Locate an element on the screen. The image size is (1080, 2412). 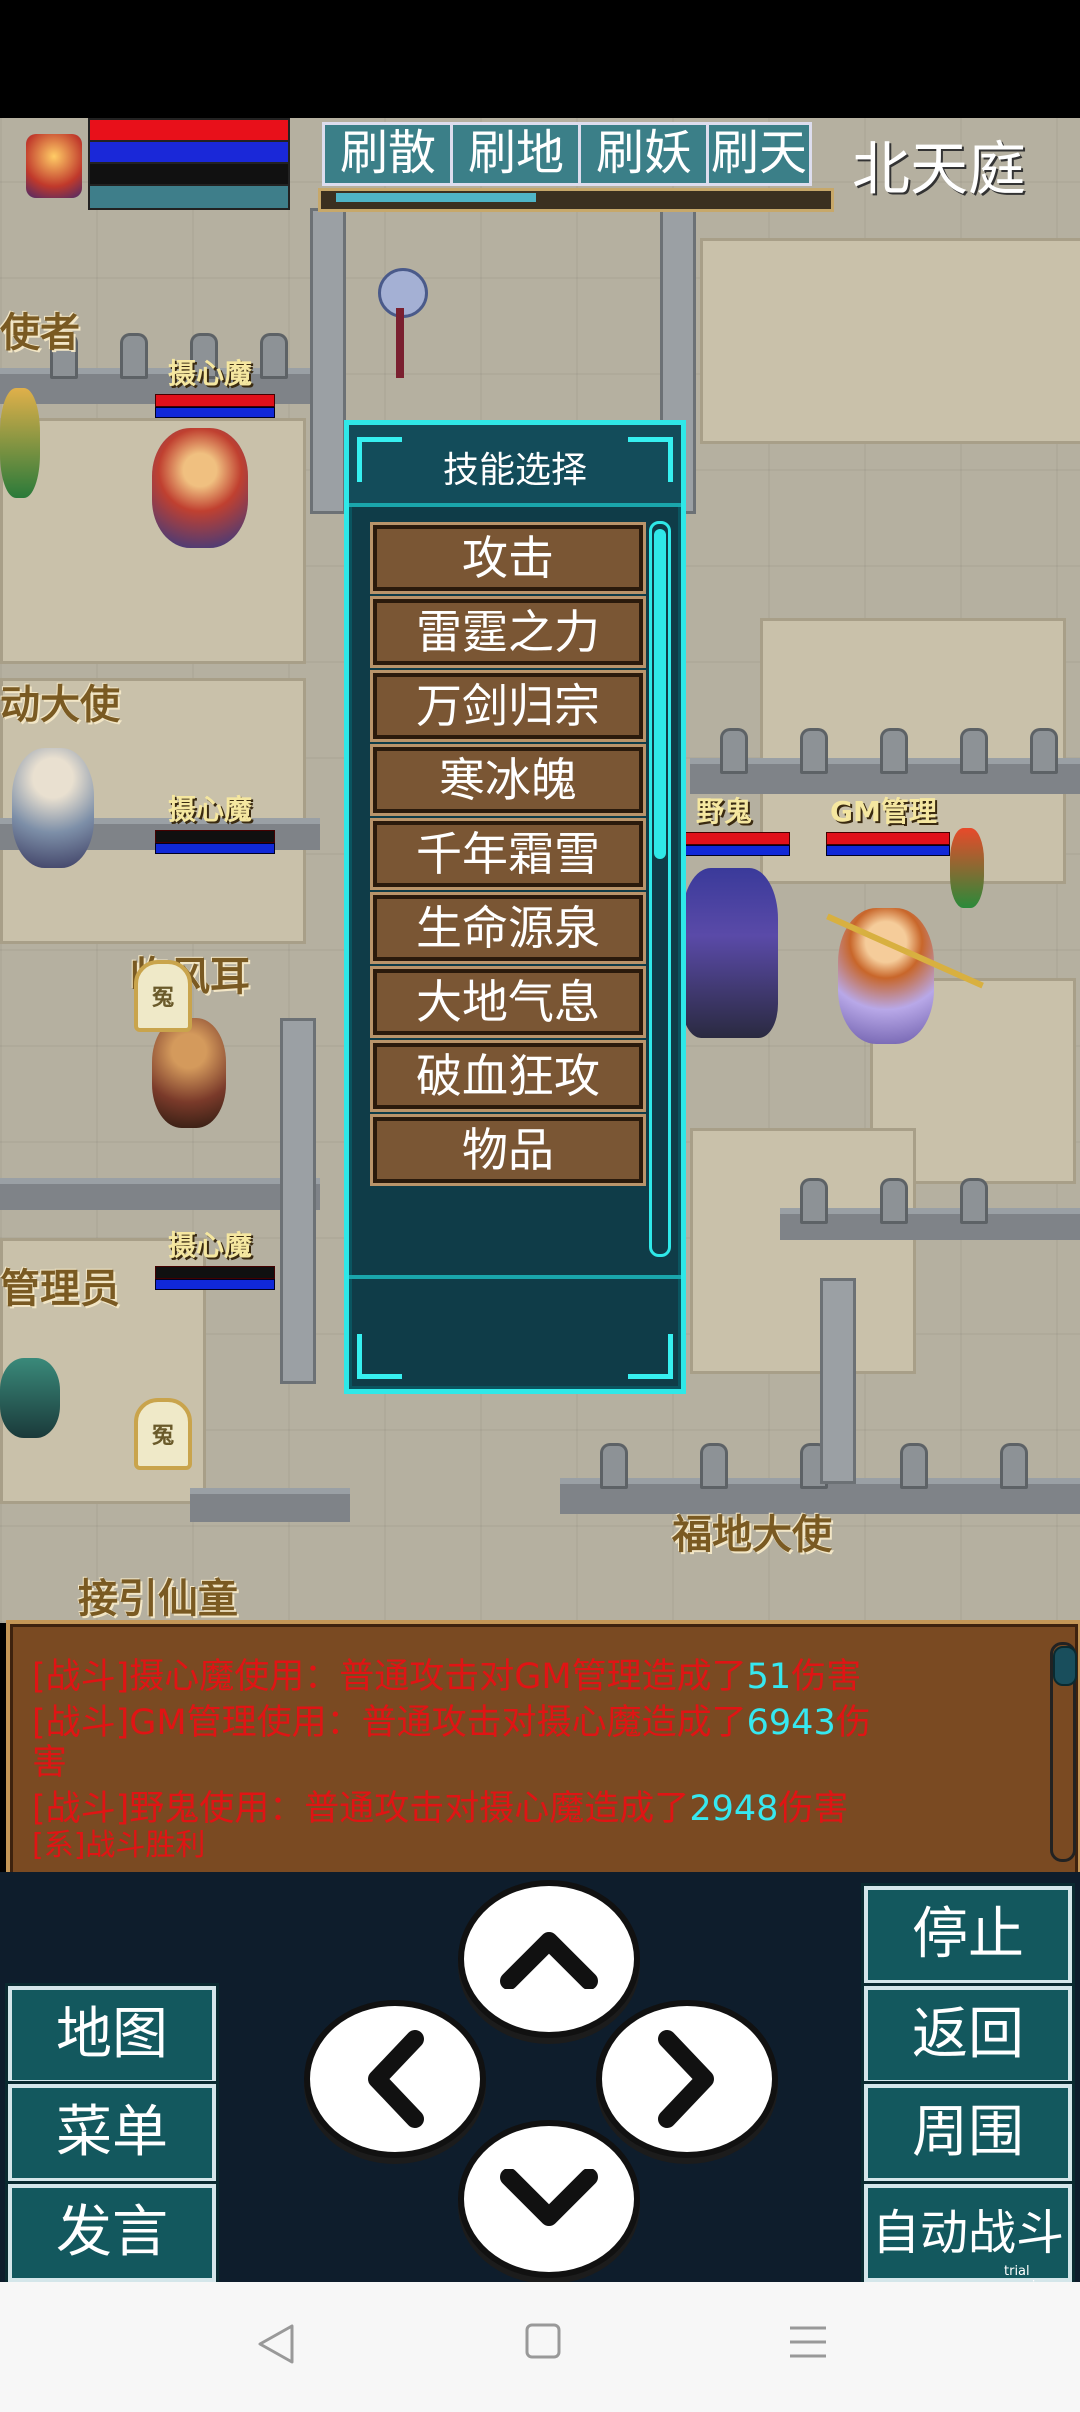
skill-ice-button: 寒冰魄 is located at coordinates (508, 780).